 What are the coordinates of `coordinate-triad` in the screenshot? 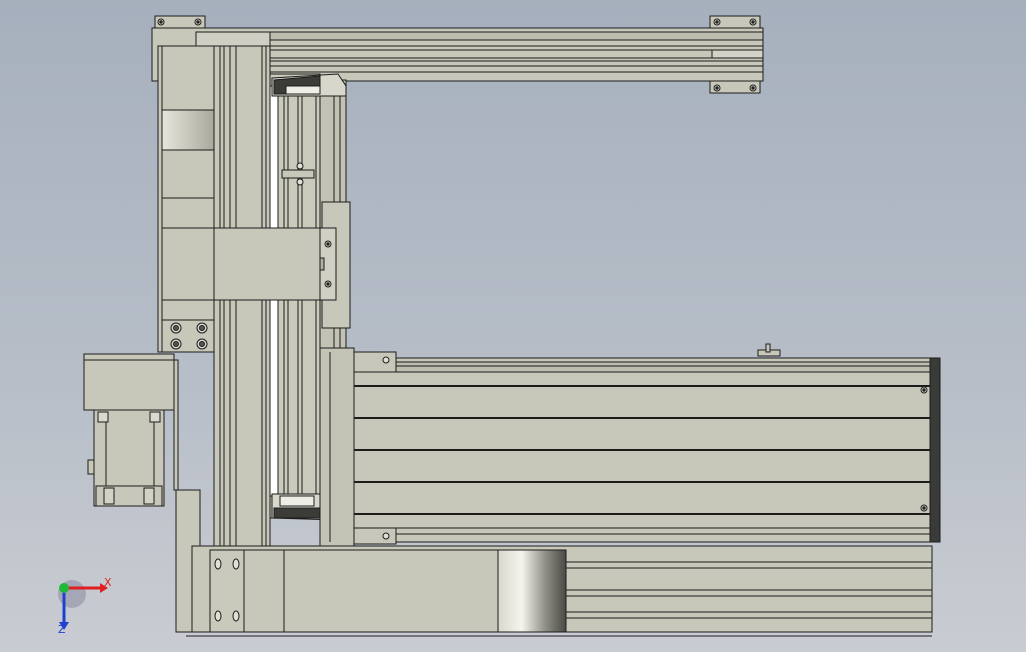 It's located at (83, 605).